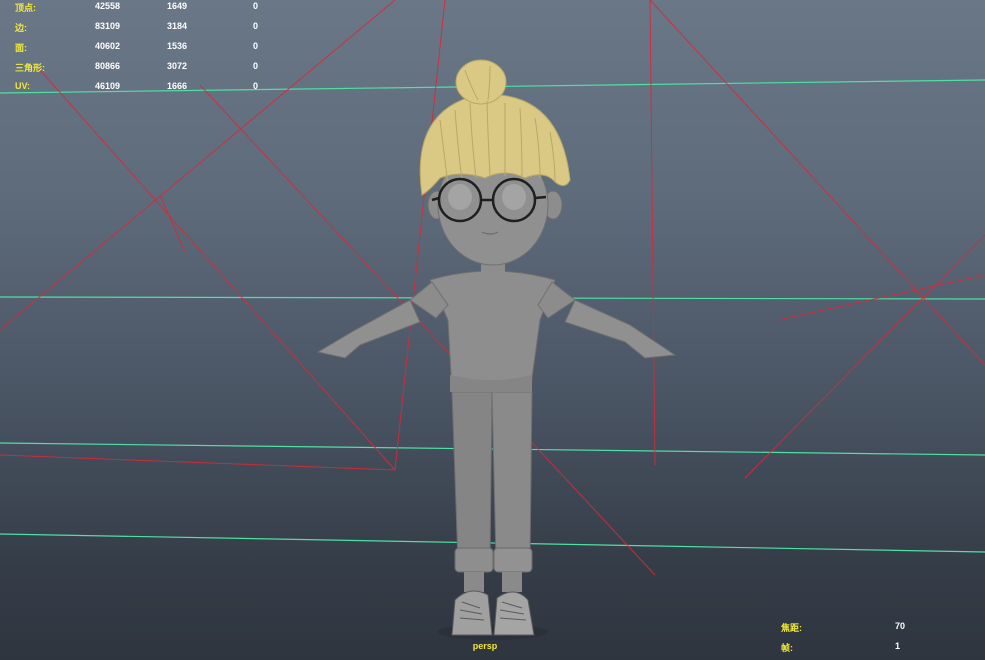 The width and height of the screenshot is (985, 660). I want to click on stat-total-value: 40602, so click(108, 46).